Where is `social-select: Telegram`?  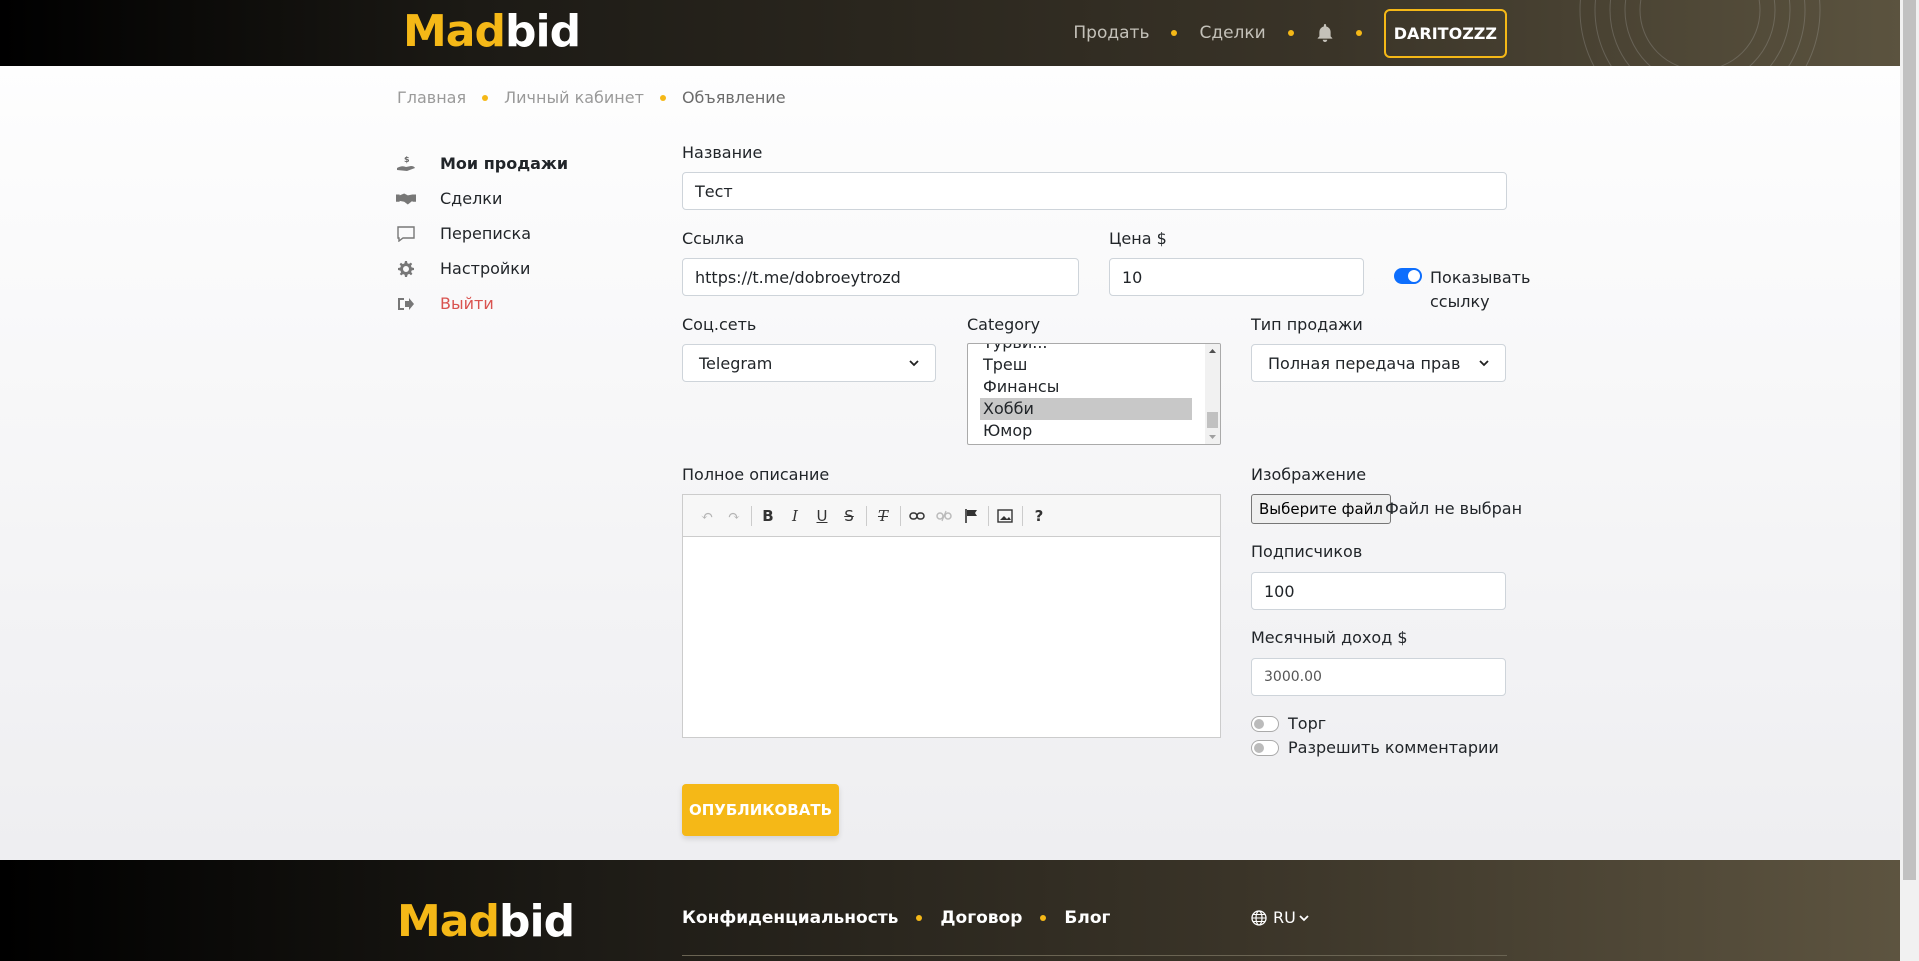
social-select: Telegram is located at coordinates (809, 363).